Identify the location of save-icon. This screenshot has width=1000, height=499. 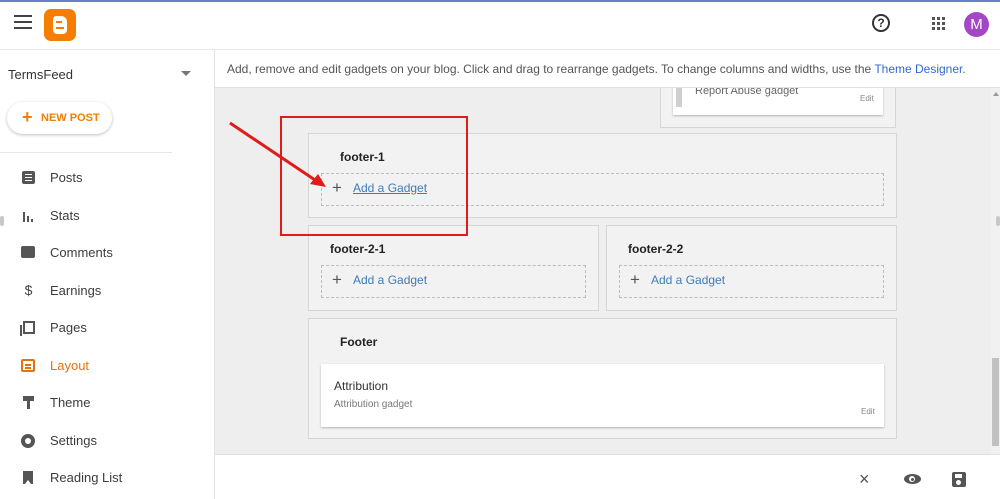
(959, 479).